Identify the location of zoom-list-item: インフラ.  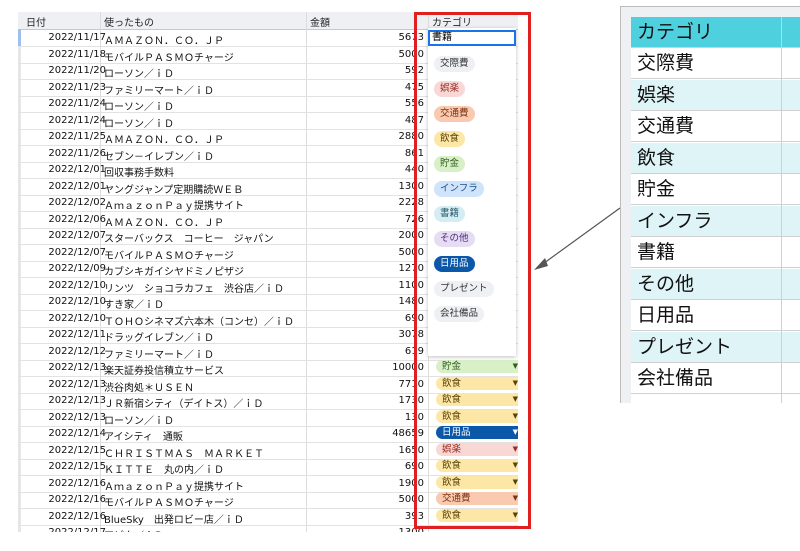
(715, 221).